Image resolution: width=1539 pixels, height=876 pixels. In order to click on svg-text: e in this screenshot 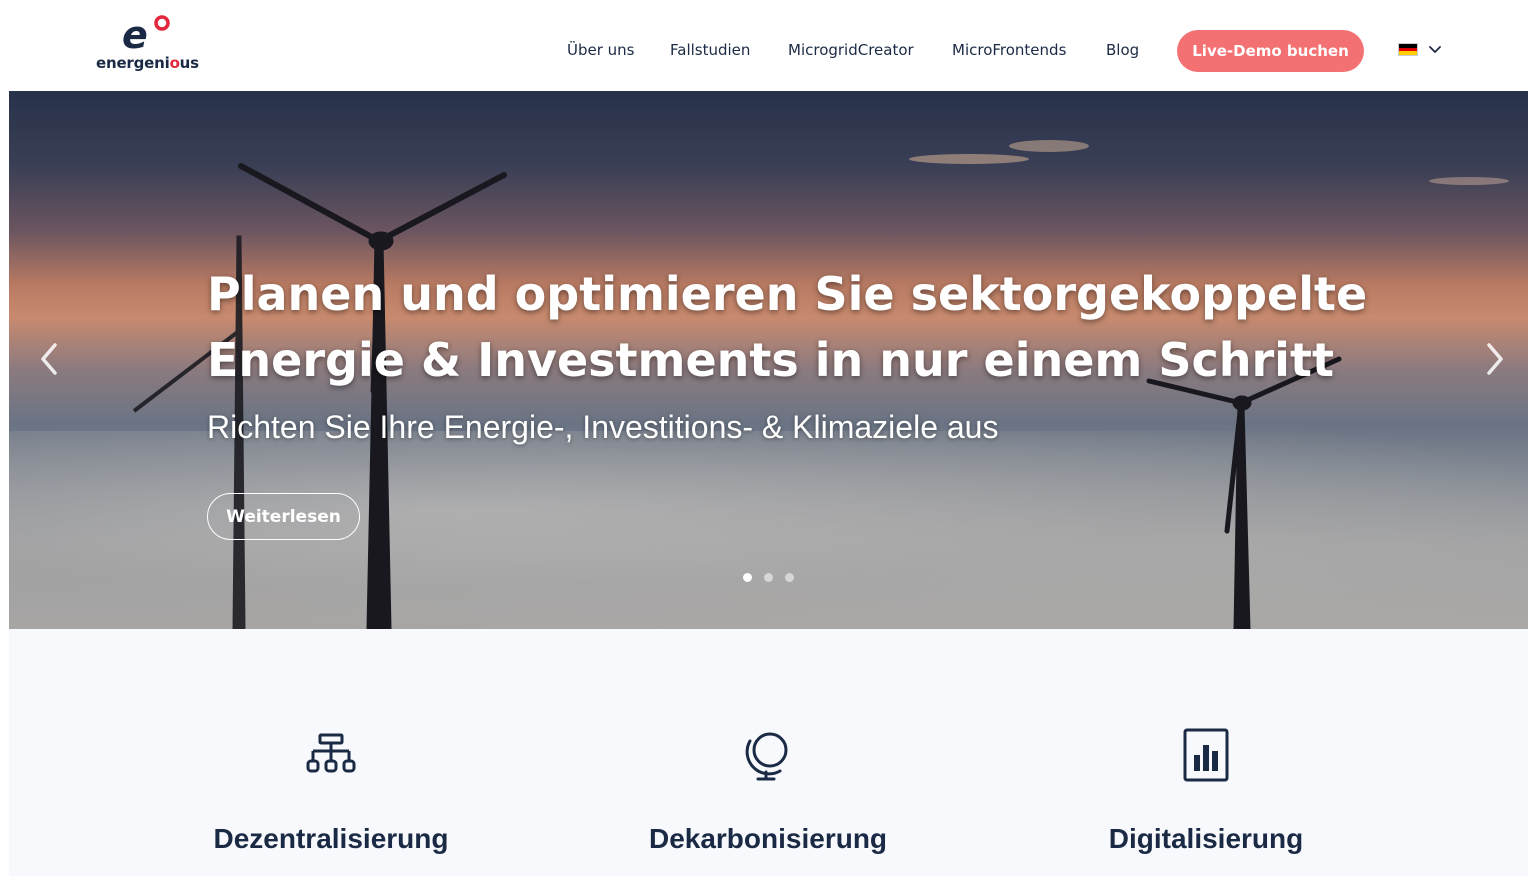, I will do `click(135, 34)`.